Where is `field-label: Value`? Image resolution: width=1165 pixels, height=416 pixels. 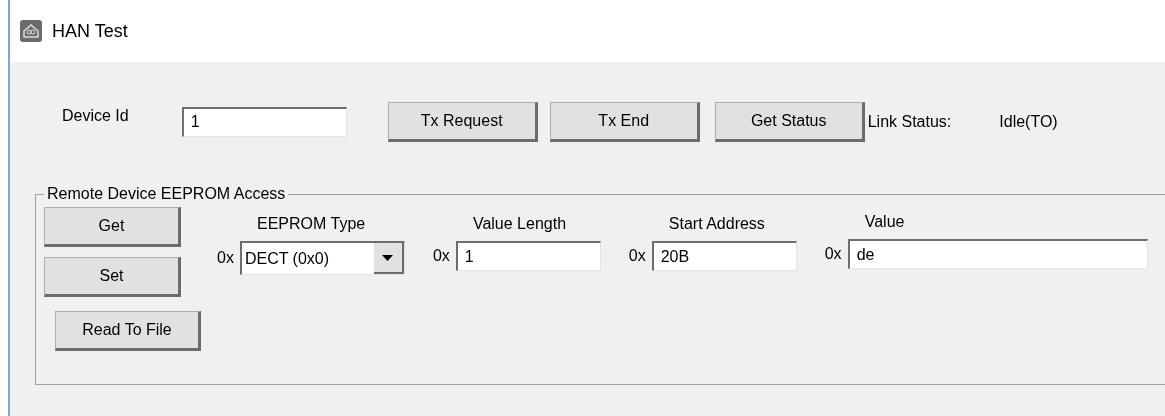
field-label: Value is located at coordinates (885, 222).